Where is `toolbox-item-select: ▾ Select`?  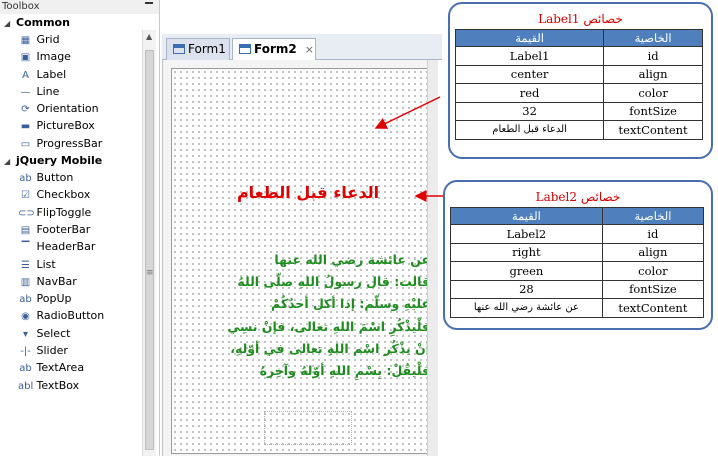 toolbox-item-select: ▾ Select is located at coordinates (71, 333).